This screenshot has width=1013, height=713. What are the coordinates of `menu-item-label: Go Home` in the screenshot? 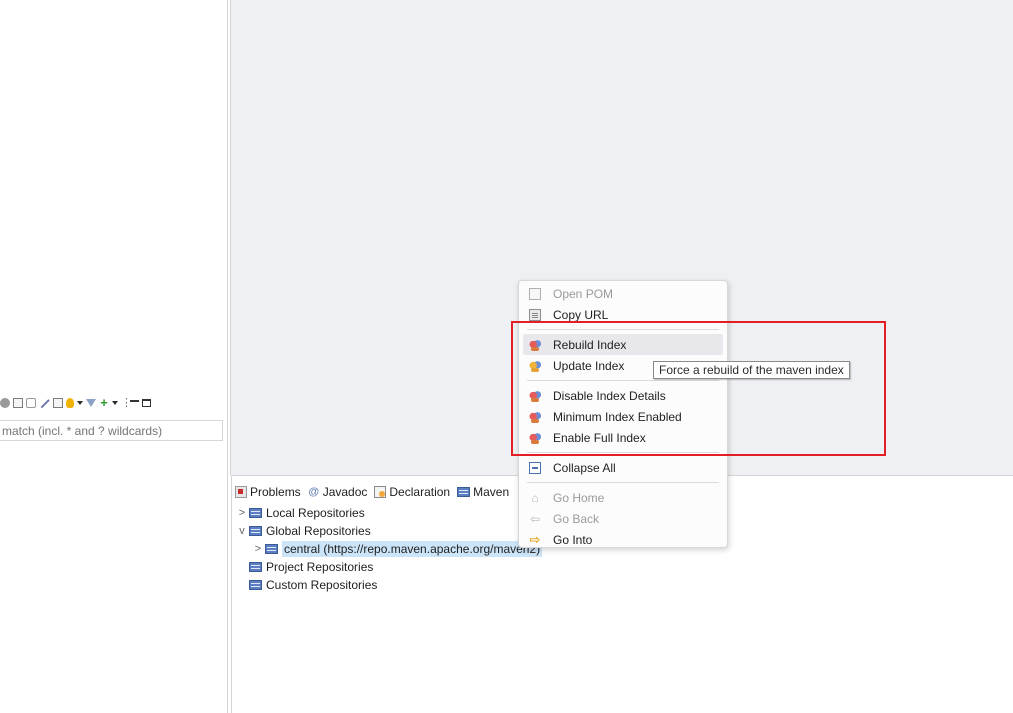 It's located at (579, 497).